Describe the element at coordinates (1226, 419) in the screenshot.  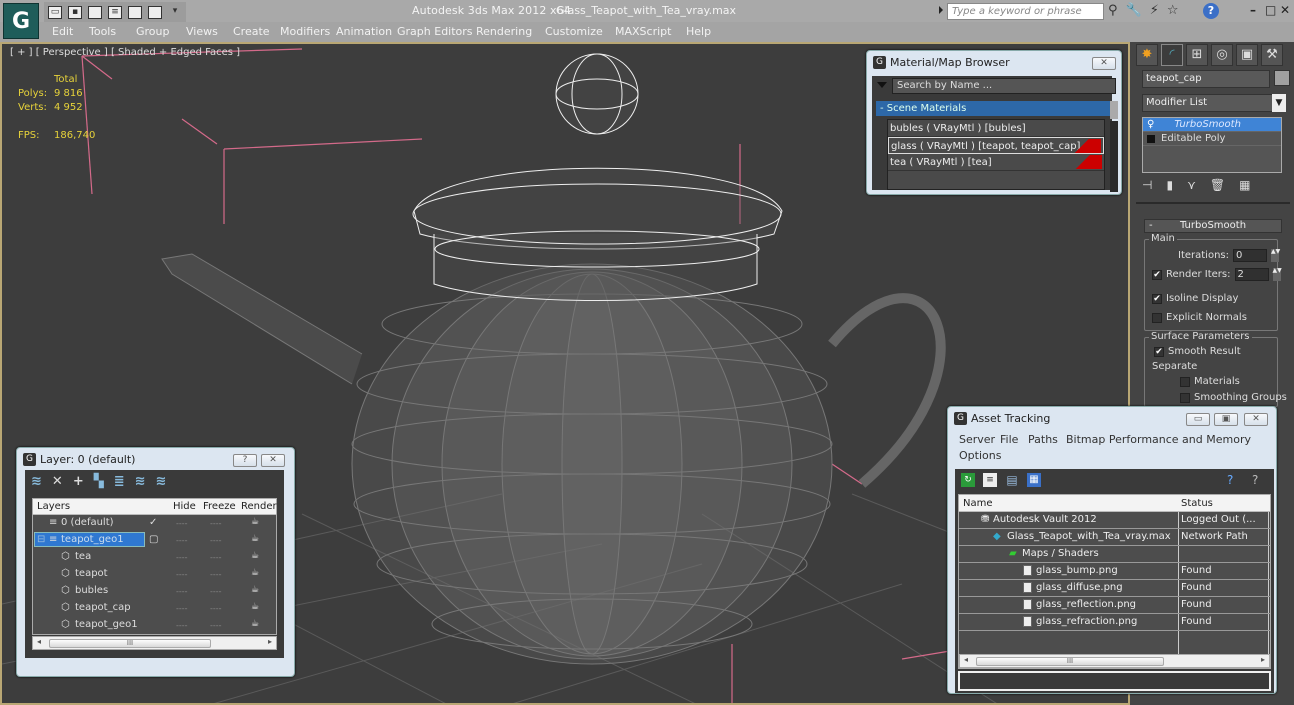
I see `maximize-button: ▣` at that location.